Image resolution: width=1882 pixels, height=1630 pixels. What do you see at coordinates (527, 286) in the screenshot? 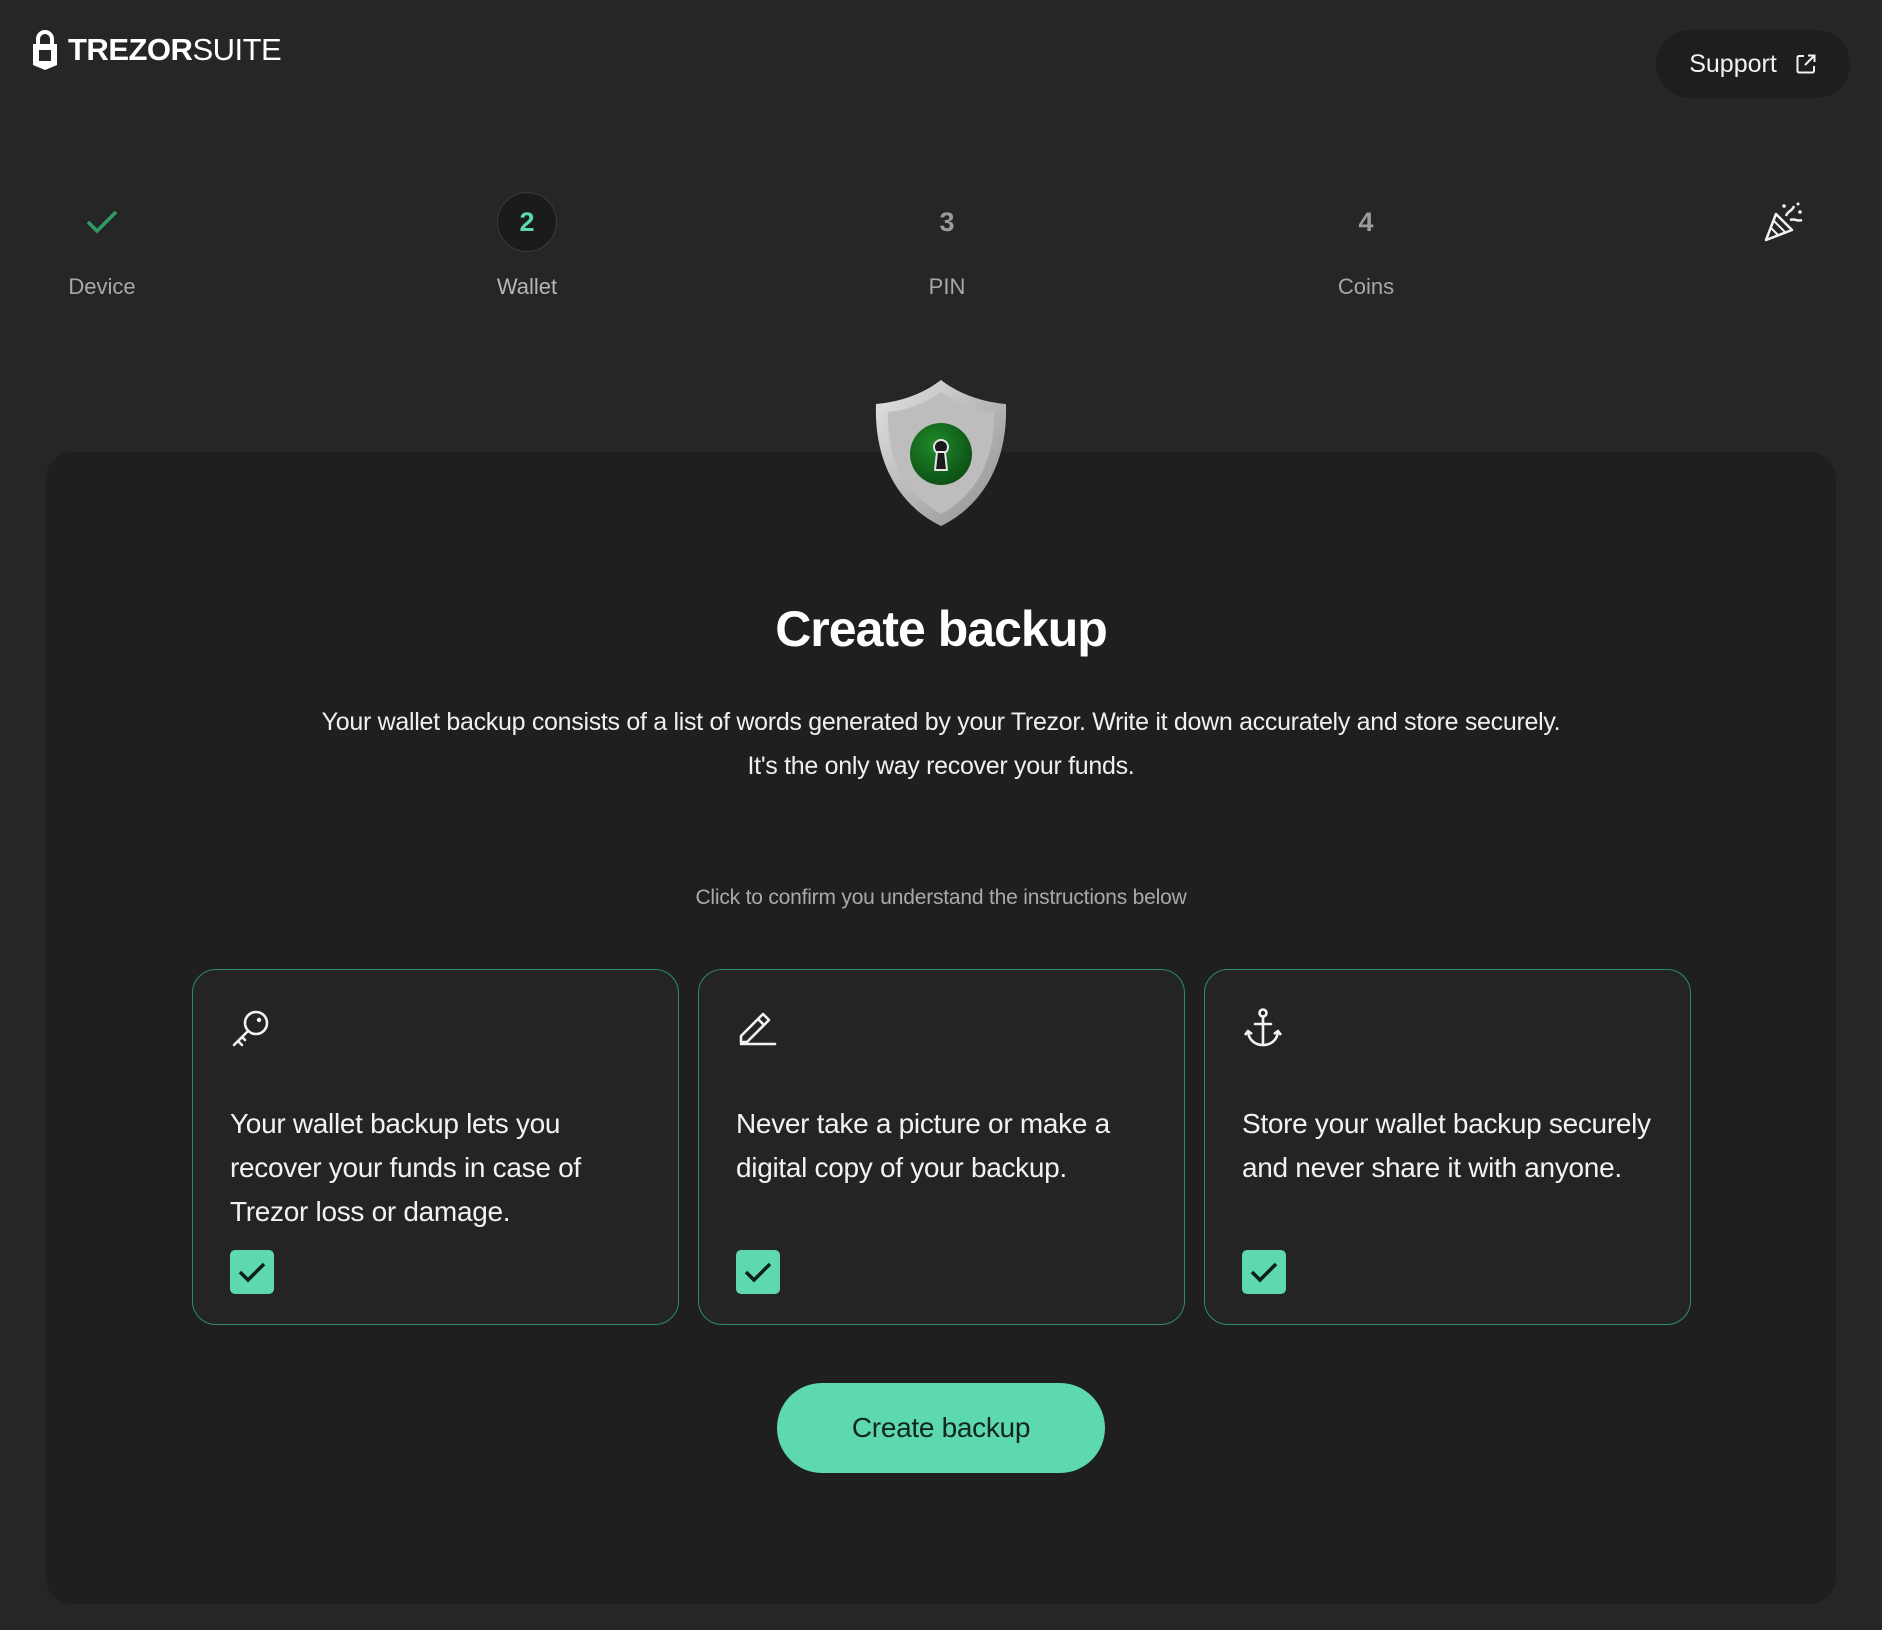
I see `step-label: Wallet` at bounding box center [527, 286].